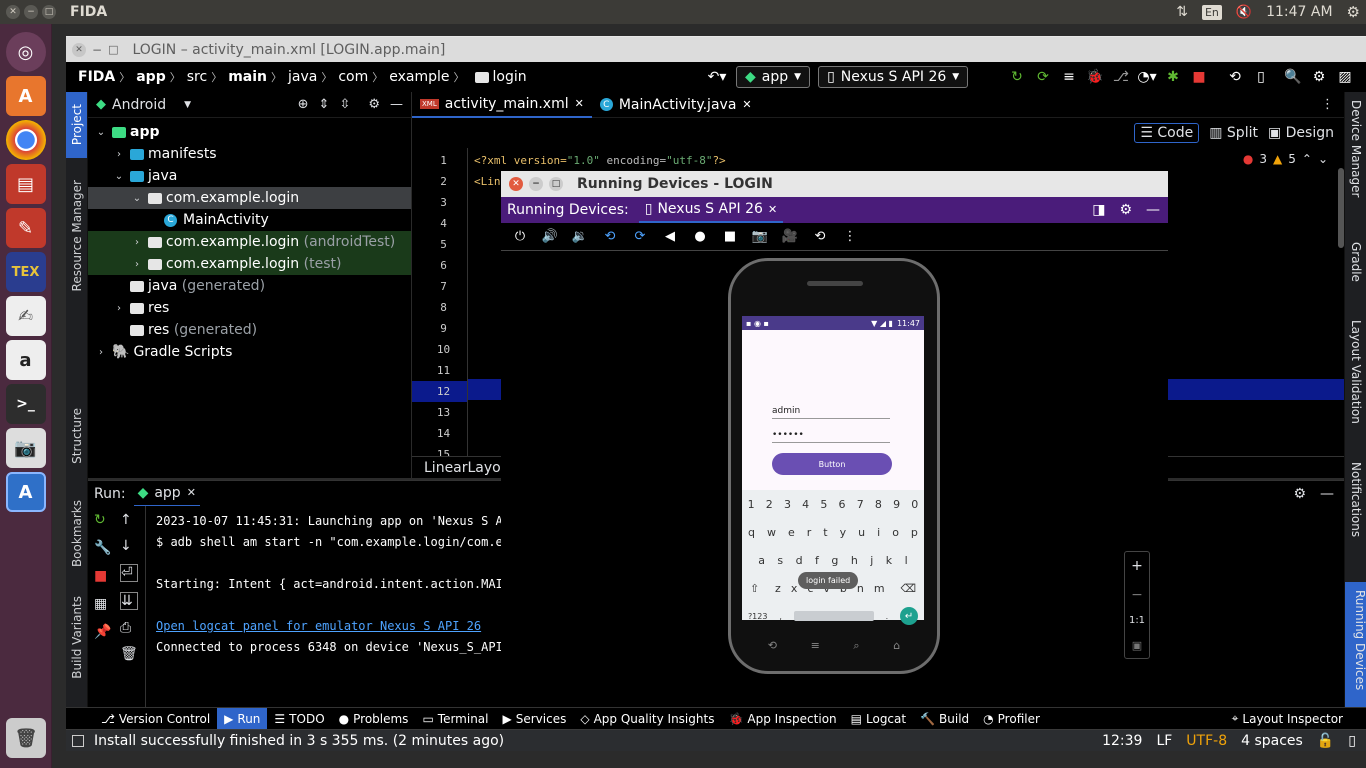 The width and height of the screenshot is (1366, 768). What do you see at coordinates (1199, 77) in the screenshot?
I see `stop-icon: ■` at bounding box center [1199, 77].